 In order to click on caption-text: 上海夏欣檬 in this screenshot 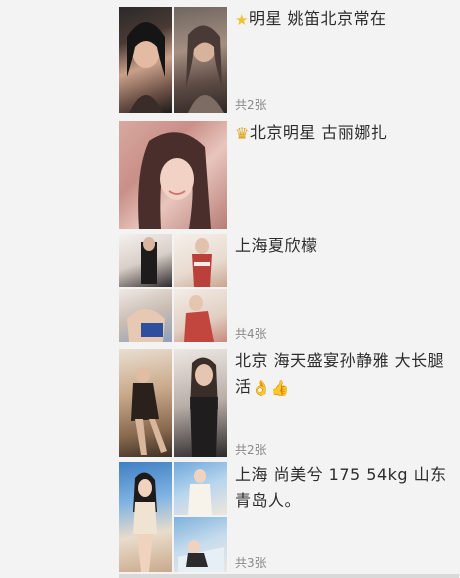, I will do `click(276, 245)`.